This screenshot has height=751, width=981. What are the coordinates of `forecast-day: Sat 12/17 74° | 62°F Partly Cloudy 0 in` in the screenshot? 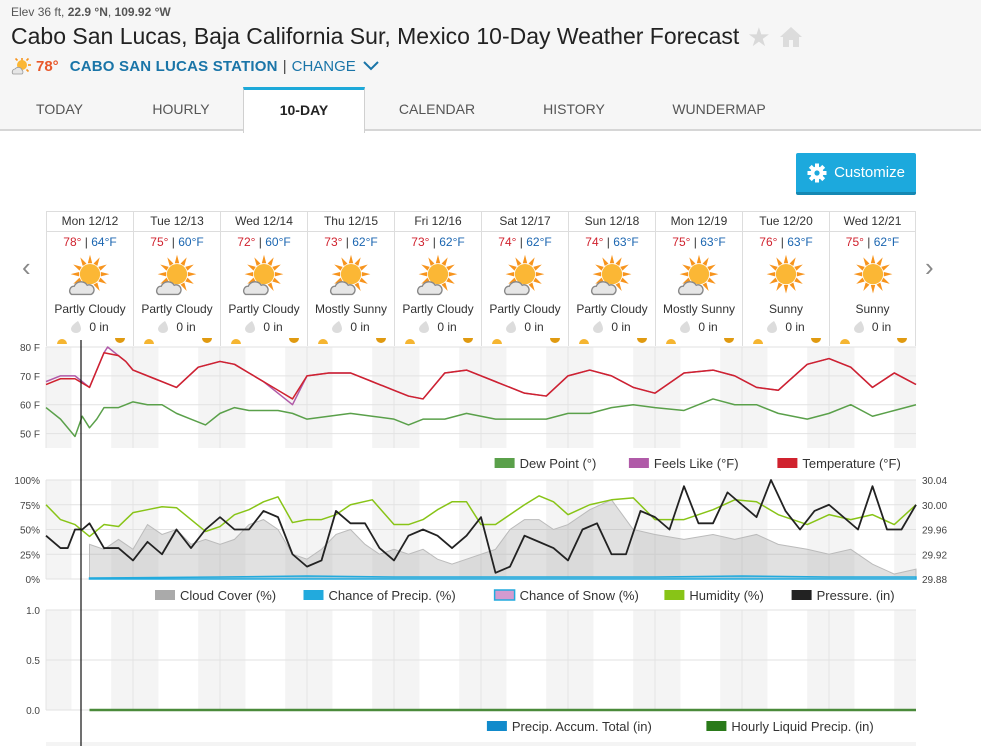 It's located at (524, 279).